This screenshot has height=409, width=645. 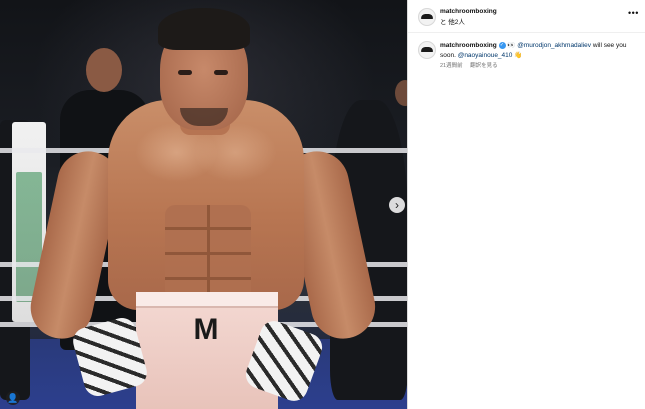 I want to click on person-tag-icon: 👤, so click(x=13, y=398).